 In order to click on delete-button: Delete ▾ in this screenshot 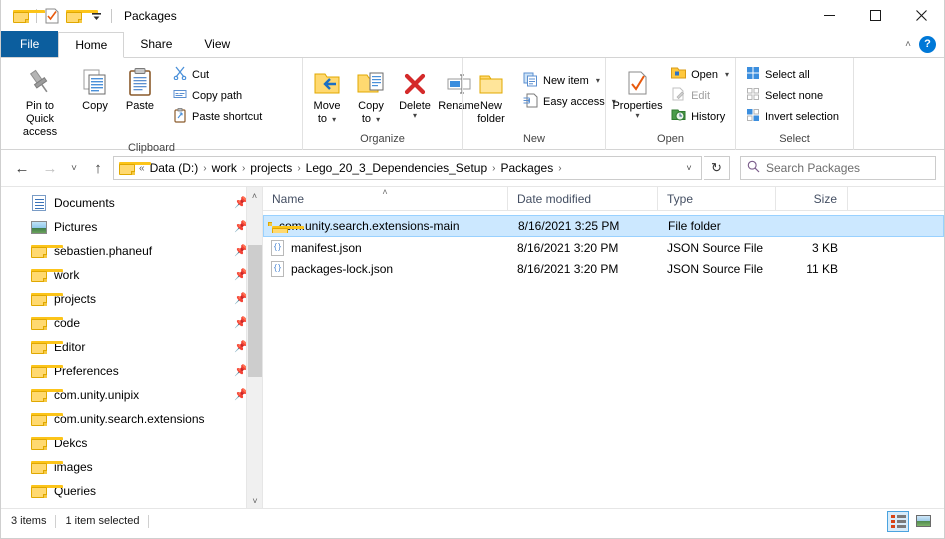, I will do `click(415, 92)`.